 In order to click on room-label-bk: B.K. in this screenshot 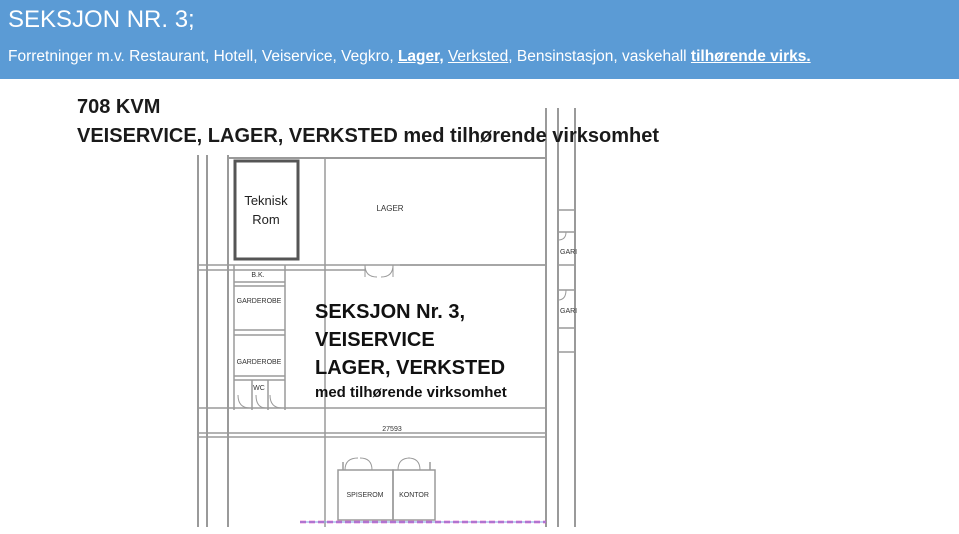, I will do `click(257, 275)`.